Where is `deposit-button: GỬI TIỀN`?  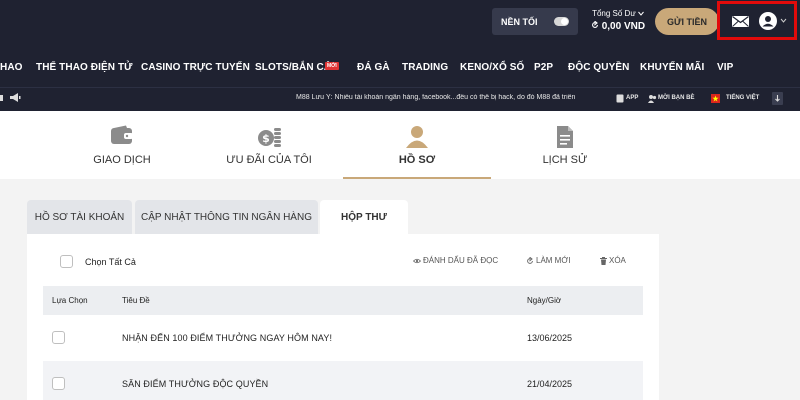
deposit-button: GỬI TIỀN is located at coordinates (687, 21).